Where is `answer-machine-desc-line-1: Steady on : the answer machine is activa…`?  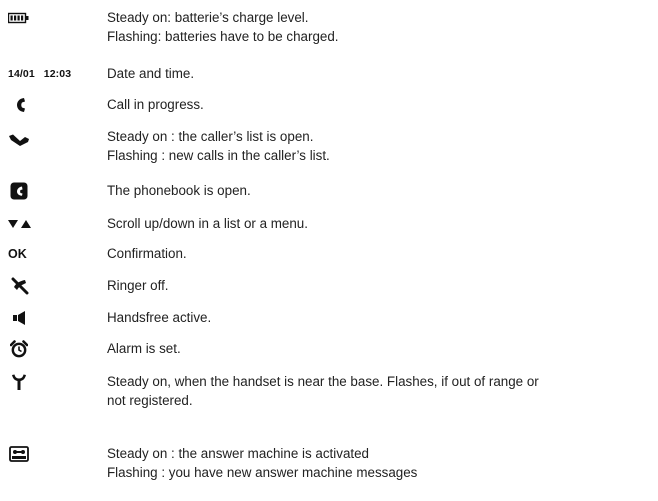 answer-machine-desc-line-1: Steady on : the answer machine is activa… is located at coordinates (238, 453).